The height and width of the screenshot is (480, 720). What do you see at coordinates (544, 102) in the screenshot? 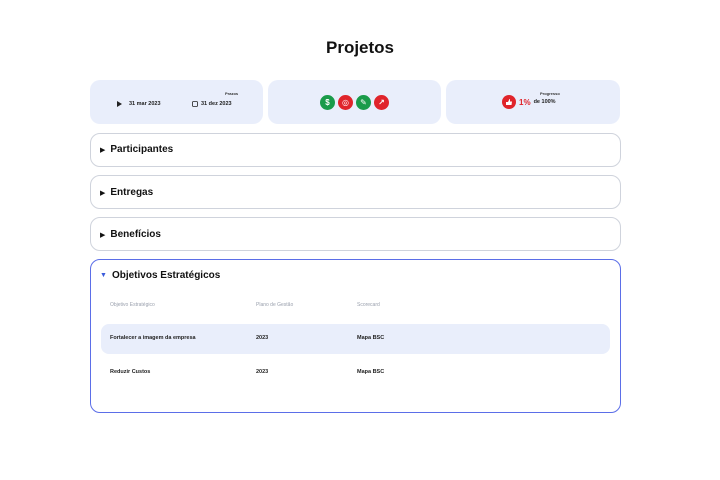
I see `progress-total: de 100%` at bounding box center [544, 102].